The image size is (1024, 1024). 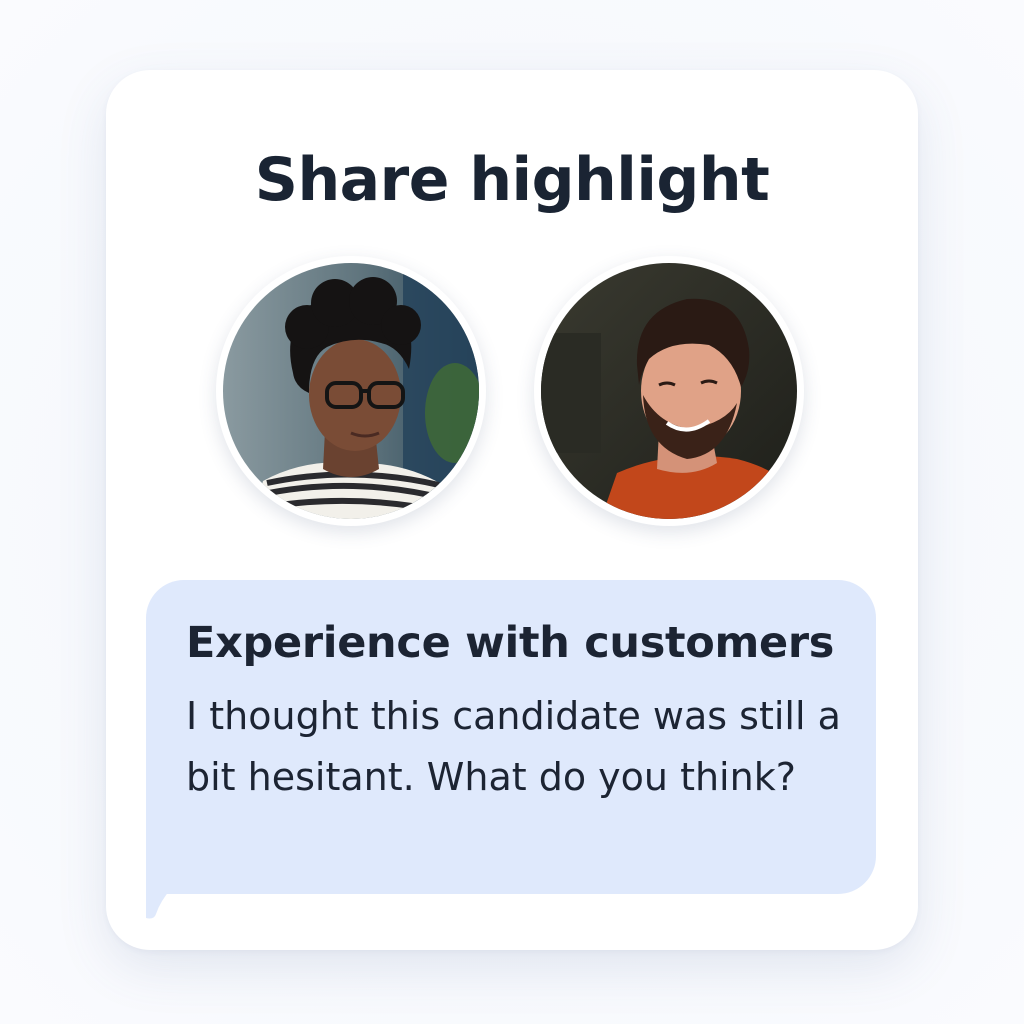 I want to click on bearded-man-avatar-icon, so click(x=669, y=391).